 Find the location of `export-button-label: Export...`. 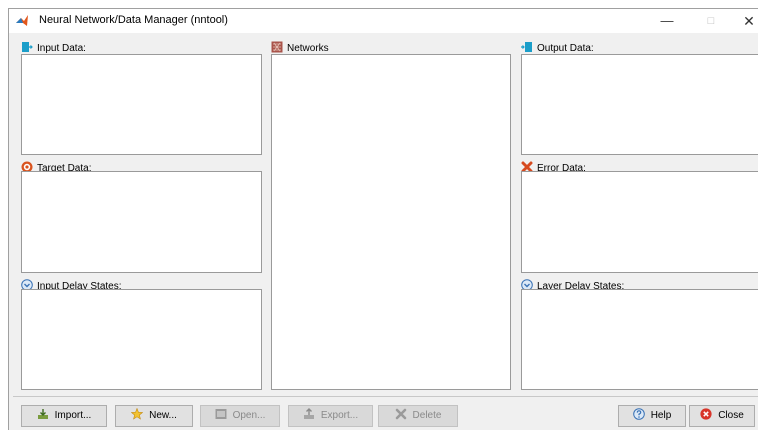

export-button-label: Export... is located at coordinates (339, 415).